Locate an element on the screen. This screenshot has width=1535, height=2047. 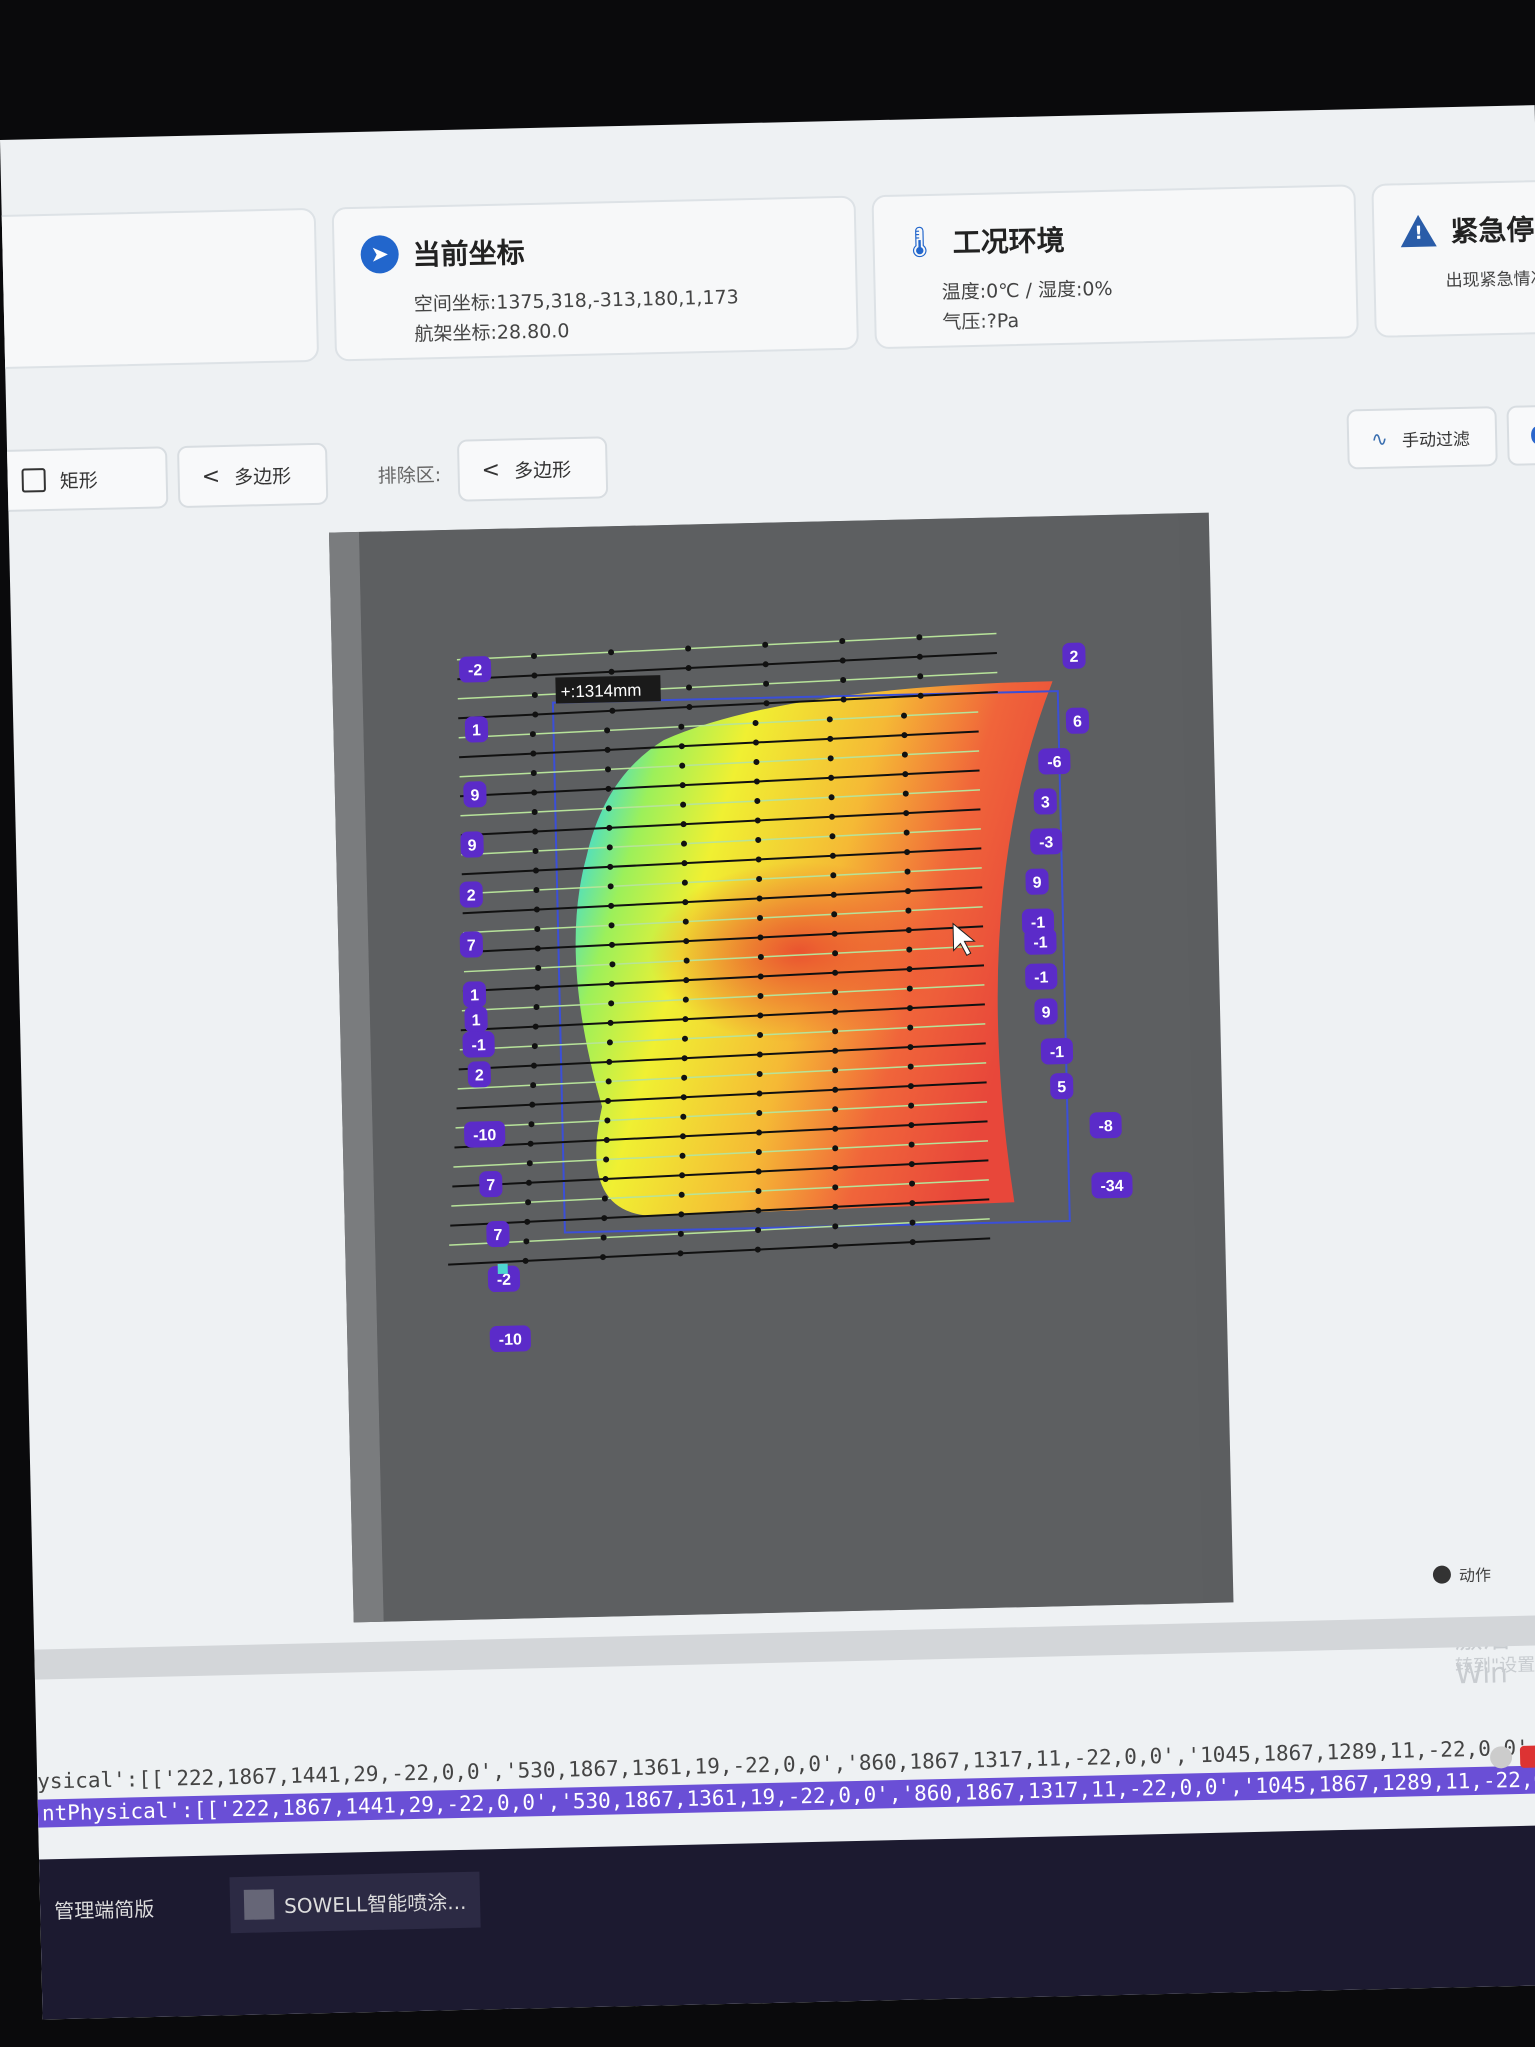
pulse-icon: ∿ is located at coordinates (1379, 438).